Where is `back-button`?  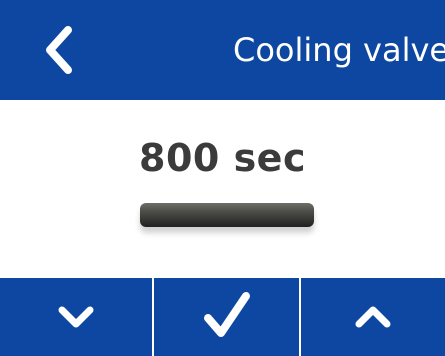
back-button is located at coordinates (62, 50).